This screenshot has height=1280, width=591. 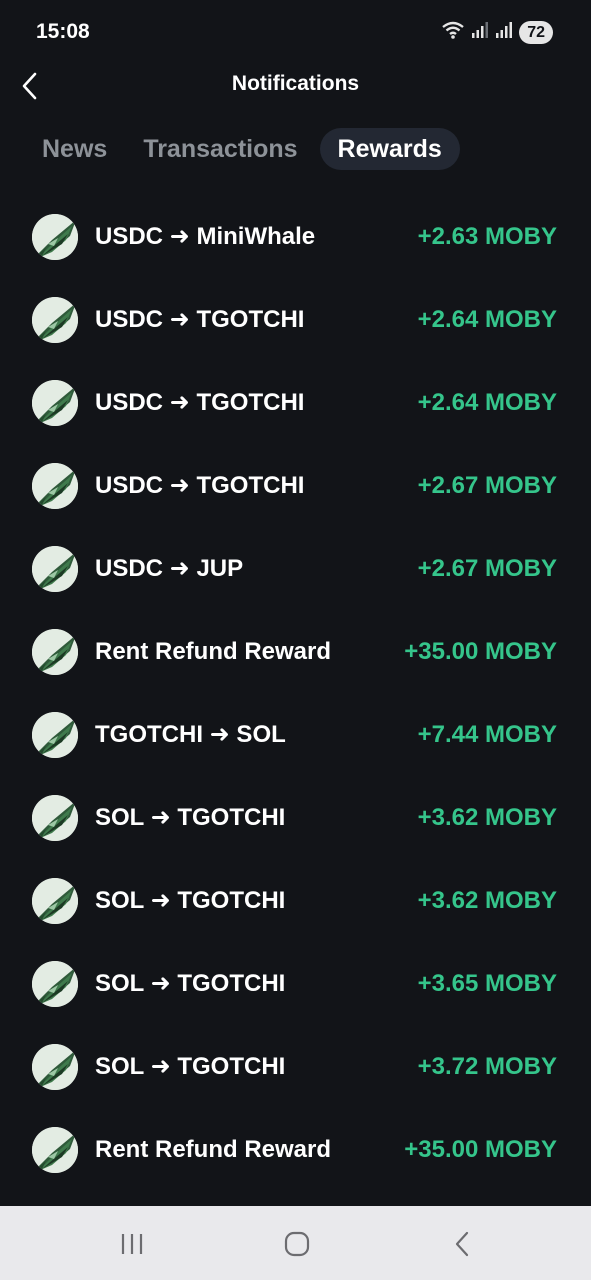 I want to click on reward-title: TGOTCHI ➜ SOL, so click(x=190, y=734).